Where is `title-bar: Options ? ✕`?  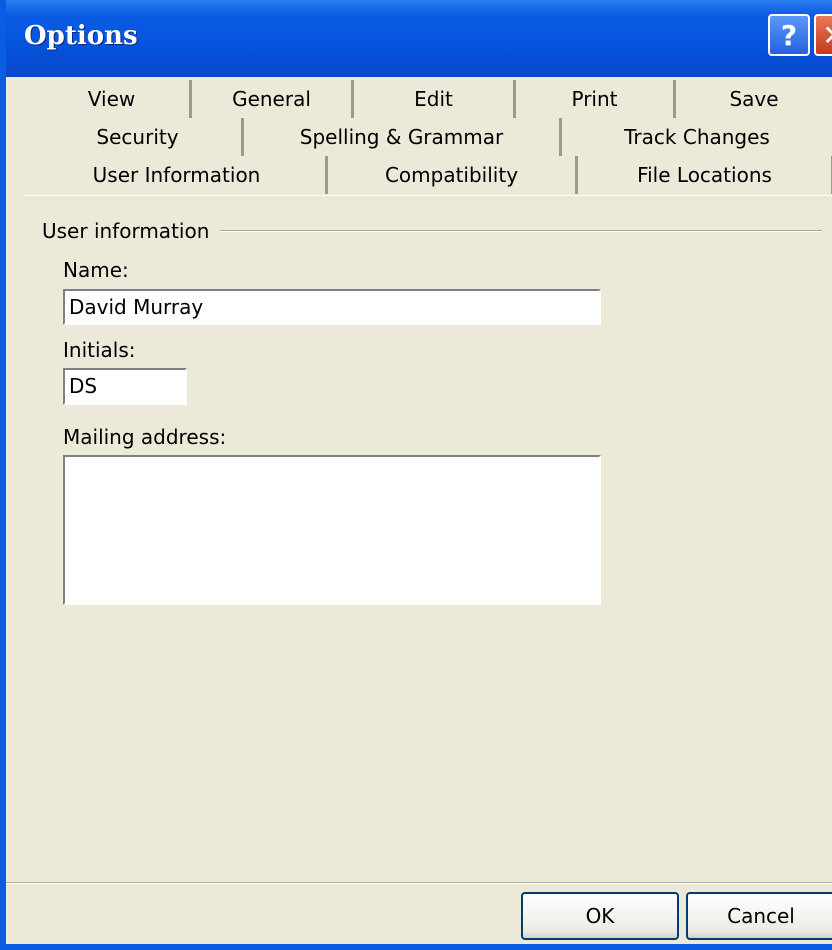 title-bar: Options ? ✕ is located at coordinates (419, 38).